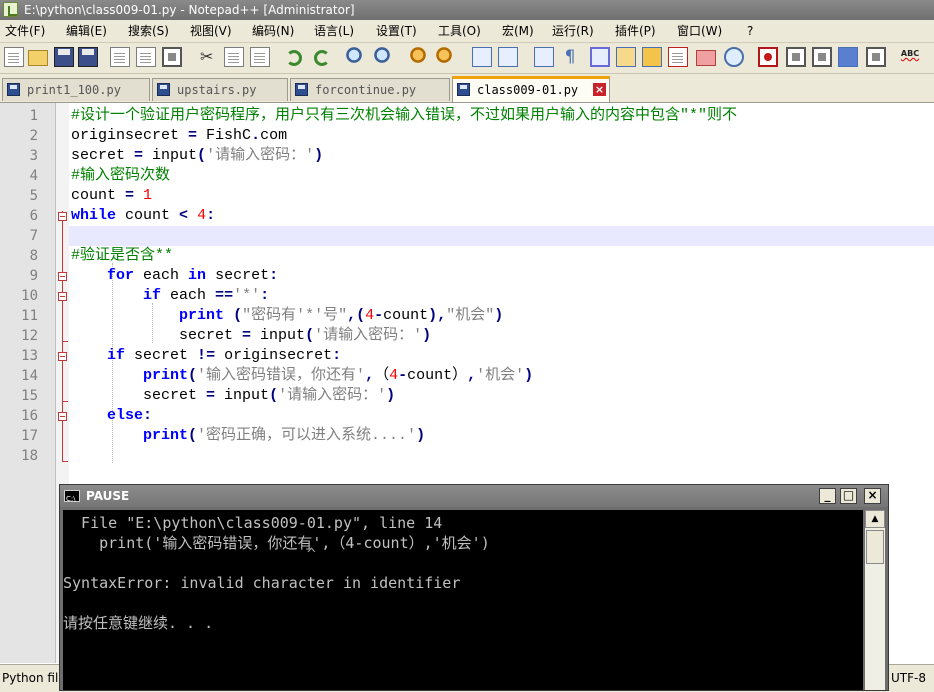 The width and height of the screenshot is (934, 692). Describe the element at coordinates (467, 58) in the screenshot. I see `toolbar: ¶ ABC` at that location.